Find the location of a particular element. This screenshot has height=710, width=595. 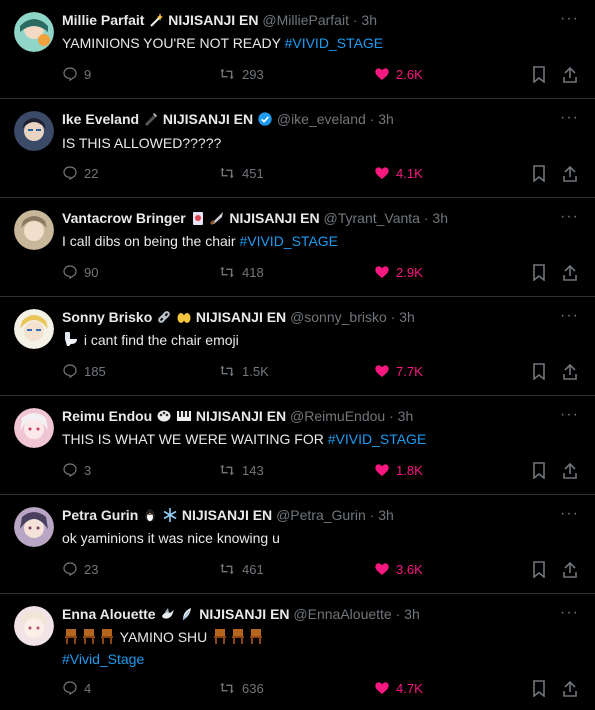

reply-button: 90 is located at coordinates (80, 272).